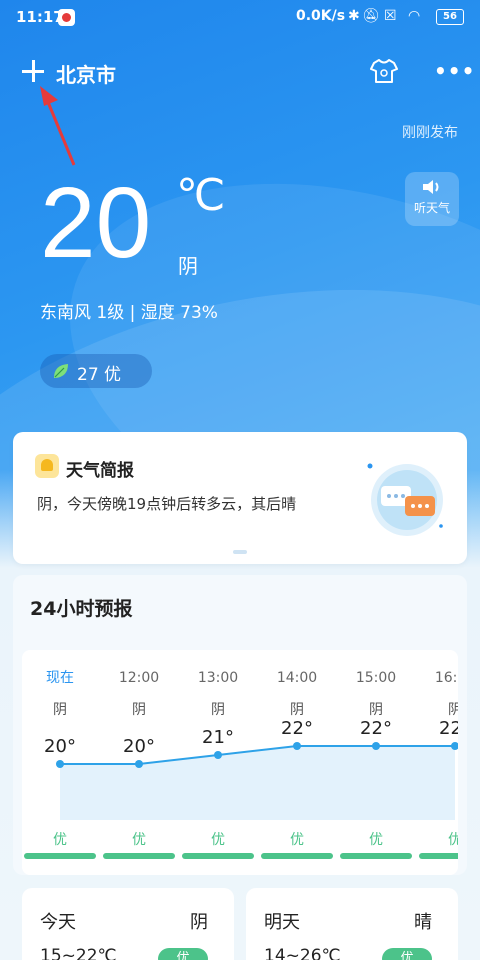  What do you see at coordinates (240, 552) in the screenshot?
I see `page-indicator` at bounding box center [240, 552].